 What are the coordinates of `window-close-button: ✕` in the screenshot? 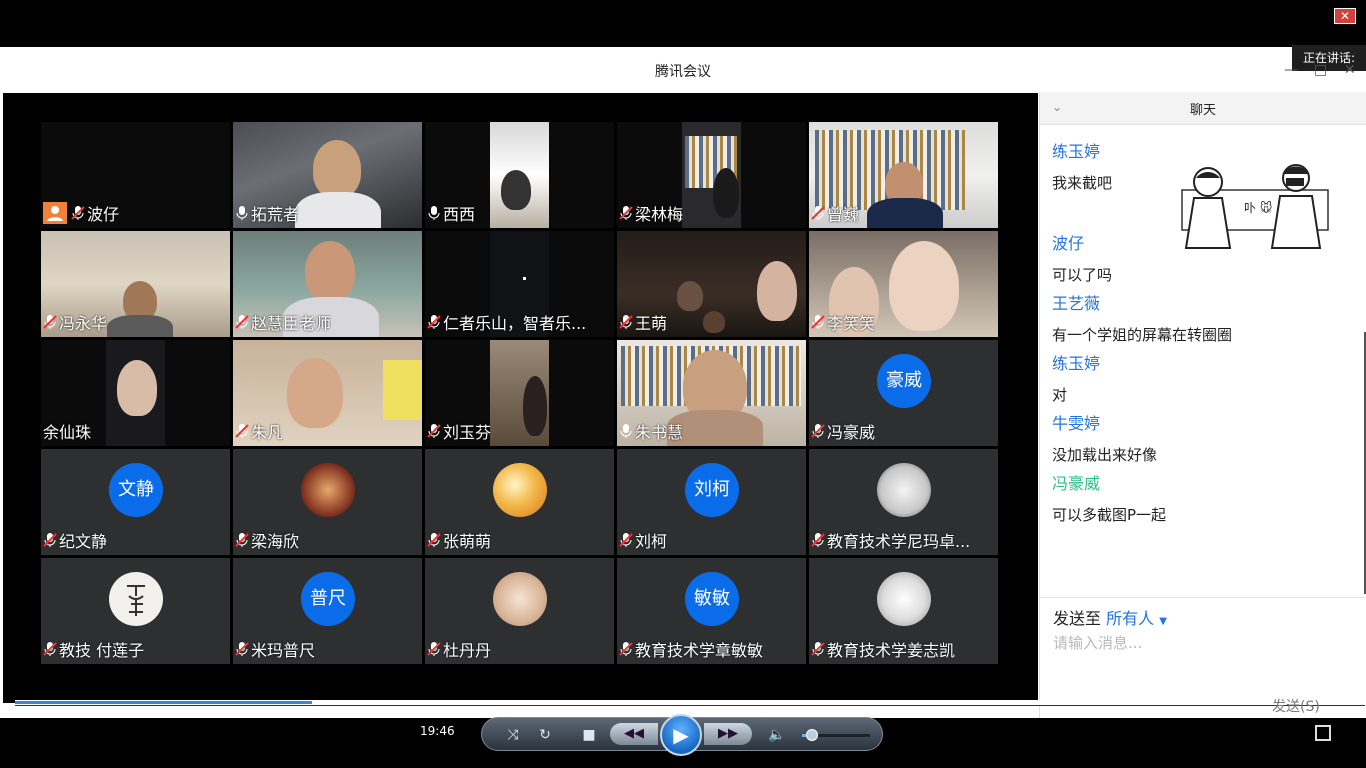 It's located at (1350, 70).